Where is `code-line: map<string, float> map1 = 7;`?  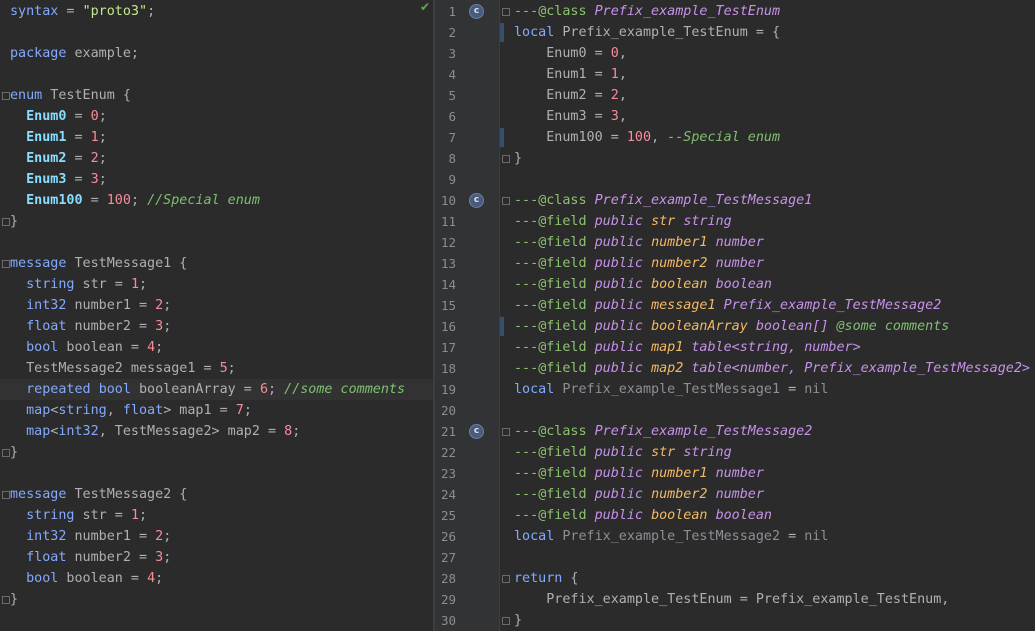
code-line: map<string, float> map1 = 7; is located at coordinates (131, 410).